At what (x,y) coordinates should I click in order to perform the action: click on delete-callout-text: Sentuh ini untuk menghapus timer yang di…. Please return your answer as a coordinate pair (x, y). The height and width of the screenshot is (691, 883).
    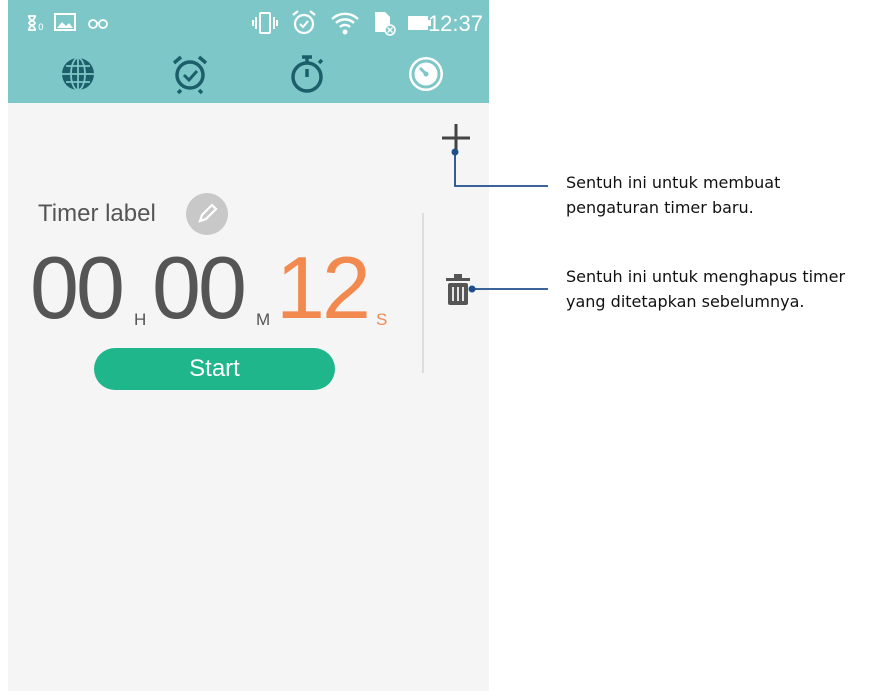
    Looking at the image, I should click on (705, 289).